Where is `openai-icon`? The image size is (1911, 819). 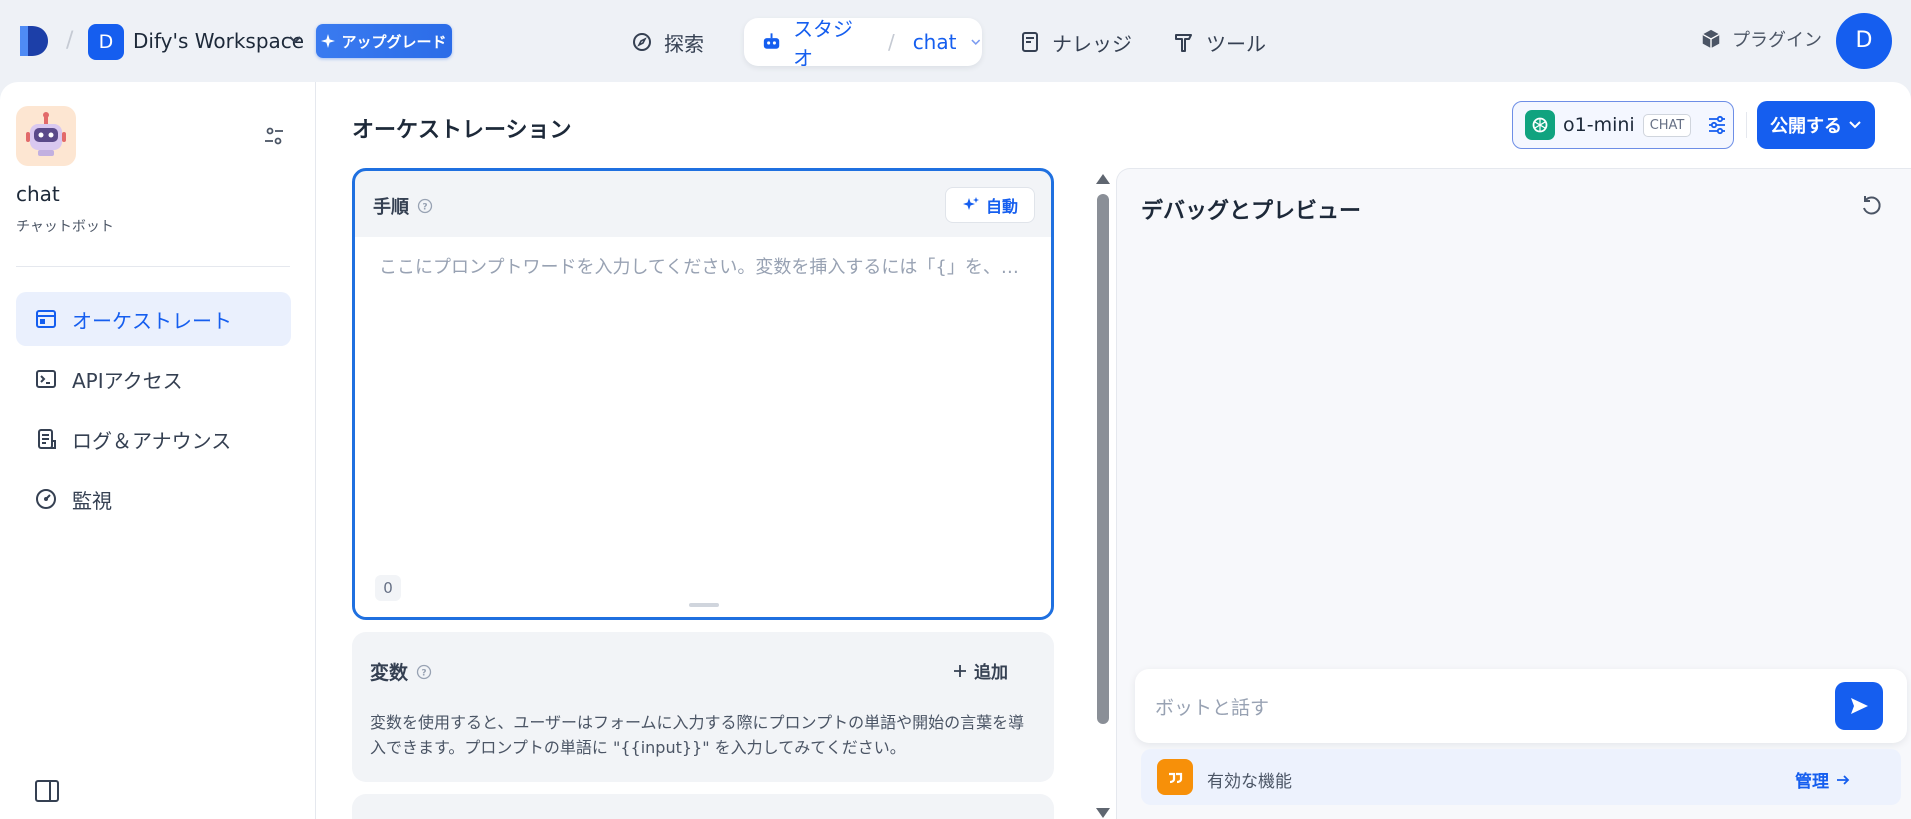 openai-icon is located at coordinates (1540, 125).